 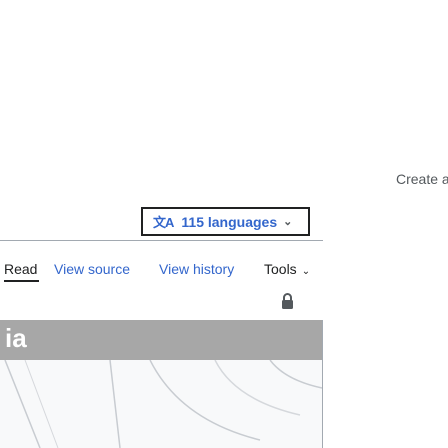 What do you see at coordinates (322, 384) in the screenshot?
I see `image-border` at bounding box center [322, 384].